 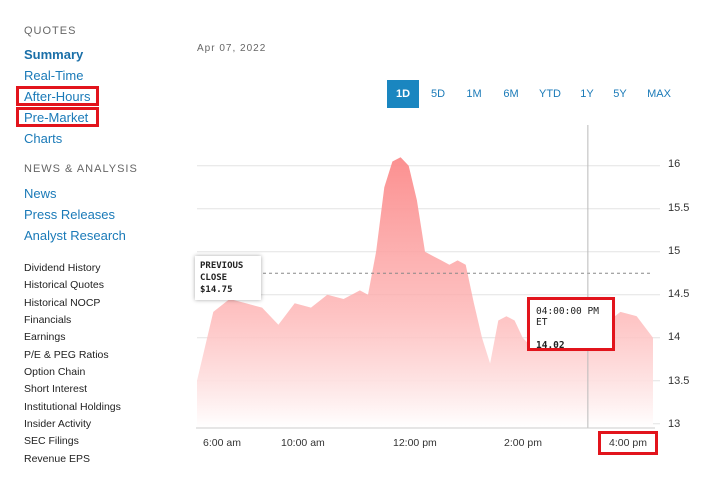 What do you see at coordinates (674, 424) in the screenshot?
I see `y-tick-label: 13` at bounding box center [674, 424].